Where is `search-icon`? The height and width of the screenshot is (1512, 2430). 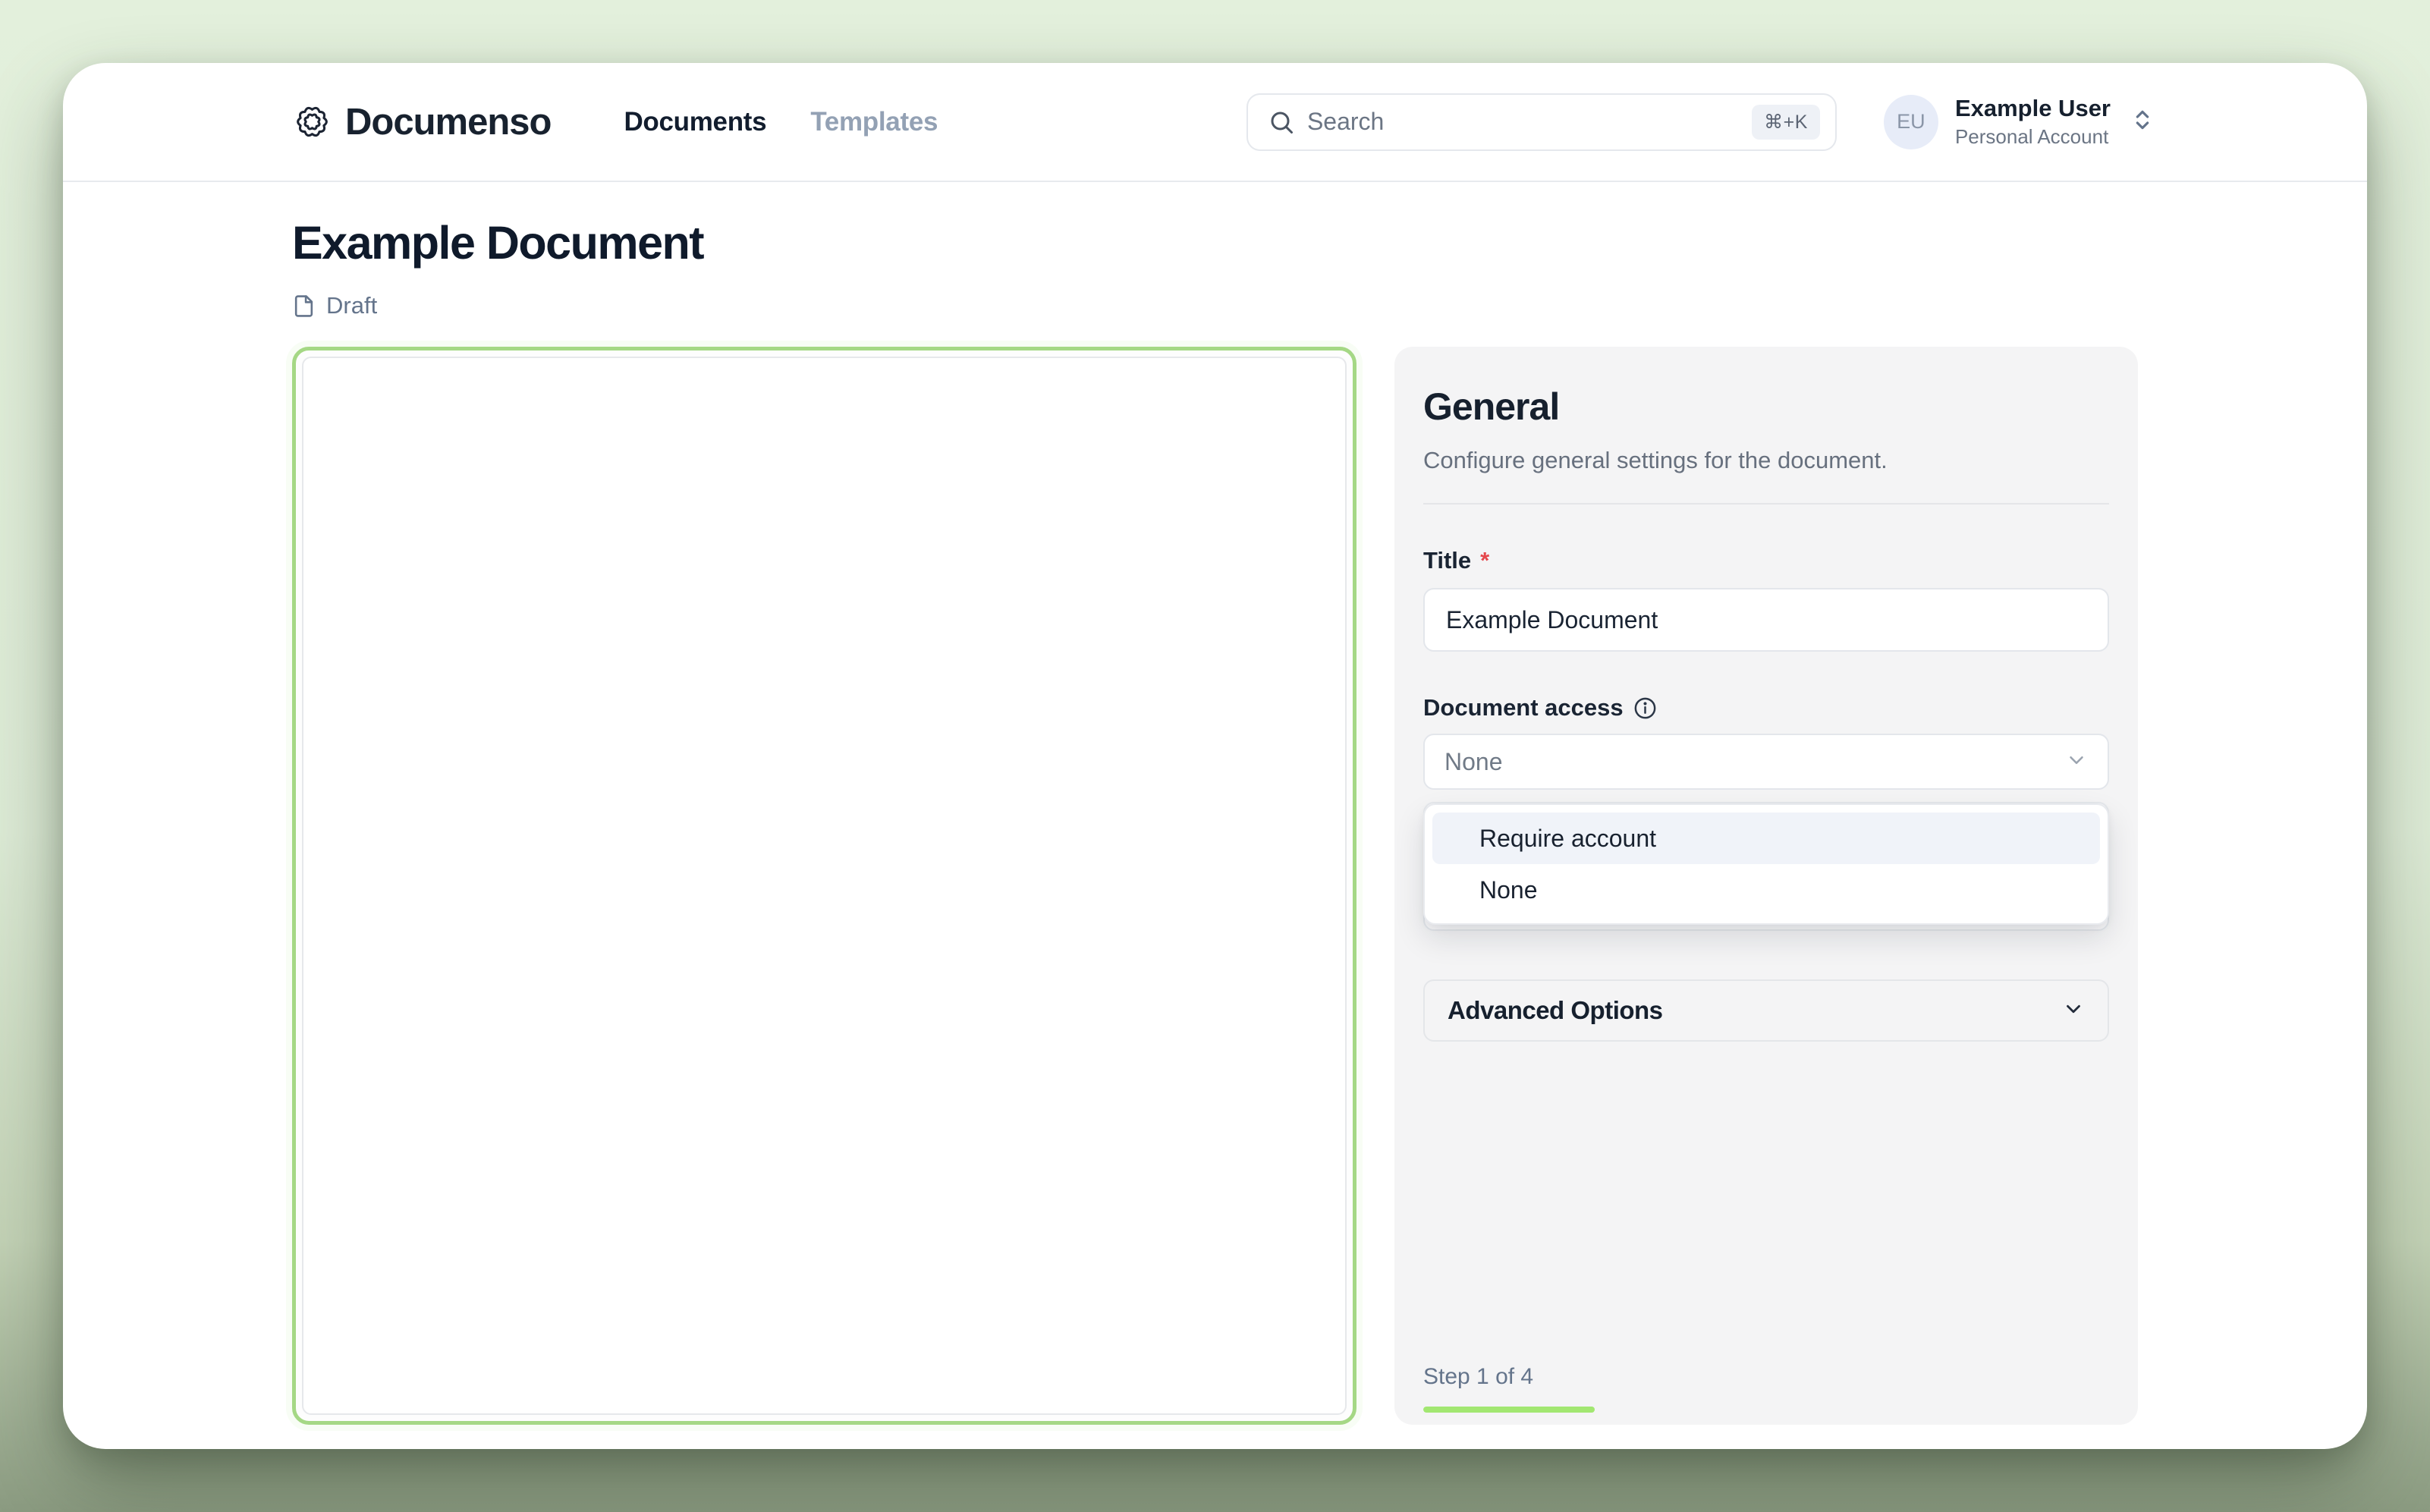
search-icon is located at coordinates (1282, 123).